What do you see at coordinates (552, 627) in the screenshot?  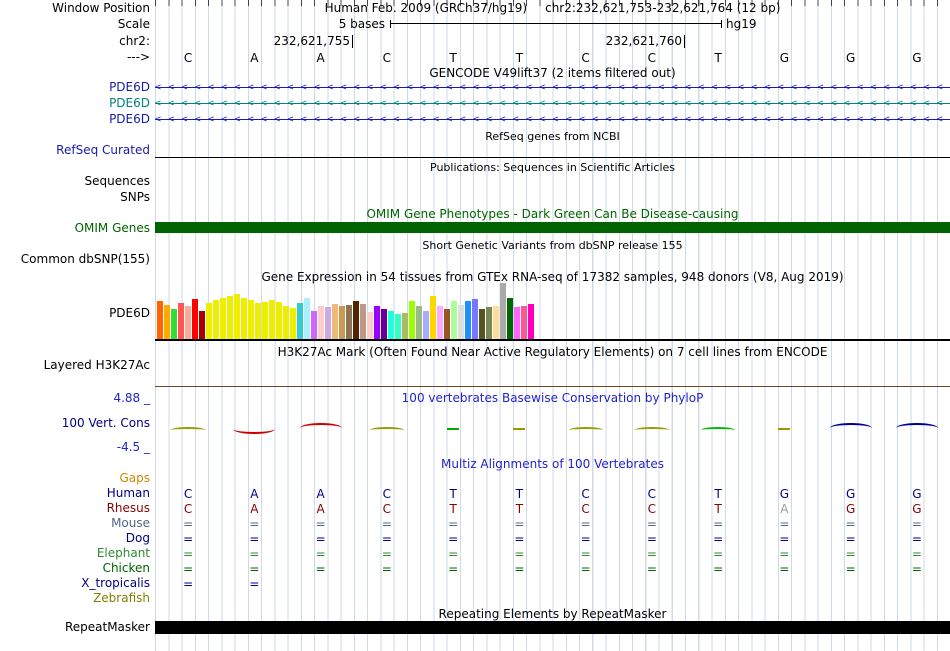 I see `repeatmasker-bar` at bounding box center [552, 627].